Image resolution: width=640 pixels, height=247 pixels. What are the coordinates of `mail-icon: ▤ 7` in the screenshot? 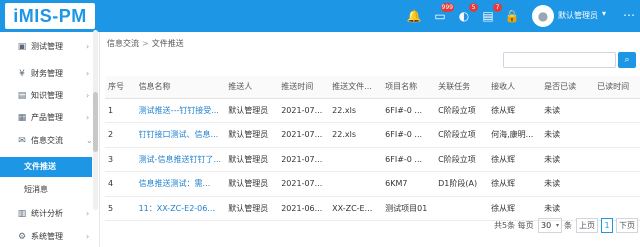 It's located at (491, 13).